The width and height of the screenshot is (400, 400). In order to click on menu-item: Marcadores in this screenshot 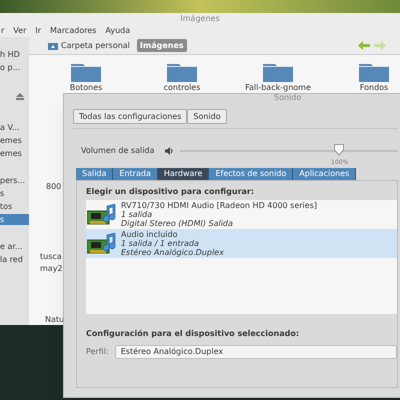, I will do `click(73, 31)`.